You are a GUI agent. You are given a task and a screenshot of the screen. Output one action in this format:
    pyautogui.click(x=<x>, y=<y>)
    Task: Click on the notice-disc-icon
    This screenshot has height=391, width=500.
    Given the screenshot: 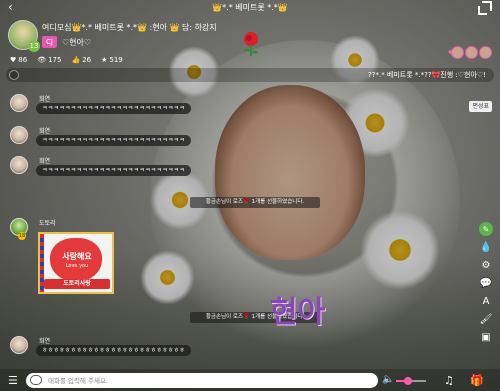 What is the action you would take?
    pyautogui.click(x=14, y=75)
    